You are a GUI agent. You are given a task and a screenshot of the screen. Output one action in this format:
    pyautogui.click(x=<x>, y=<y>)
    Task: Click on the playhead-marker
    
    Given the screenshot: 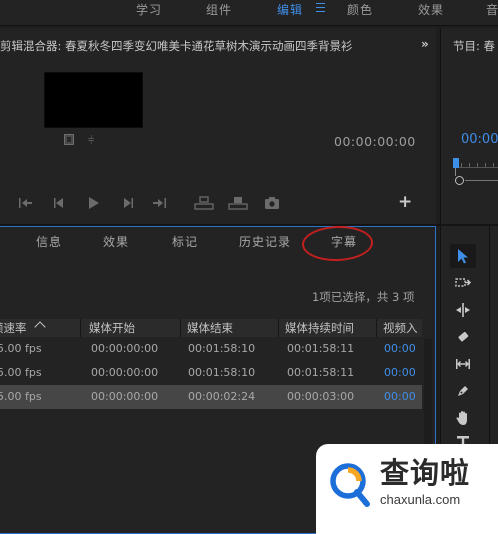 What is the action you would take?
    pyautogui.click(x=456, y=163)
    